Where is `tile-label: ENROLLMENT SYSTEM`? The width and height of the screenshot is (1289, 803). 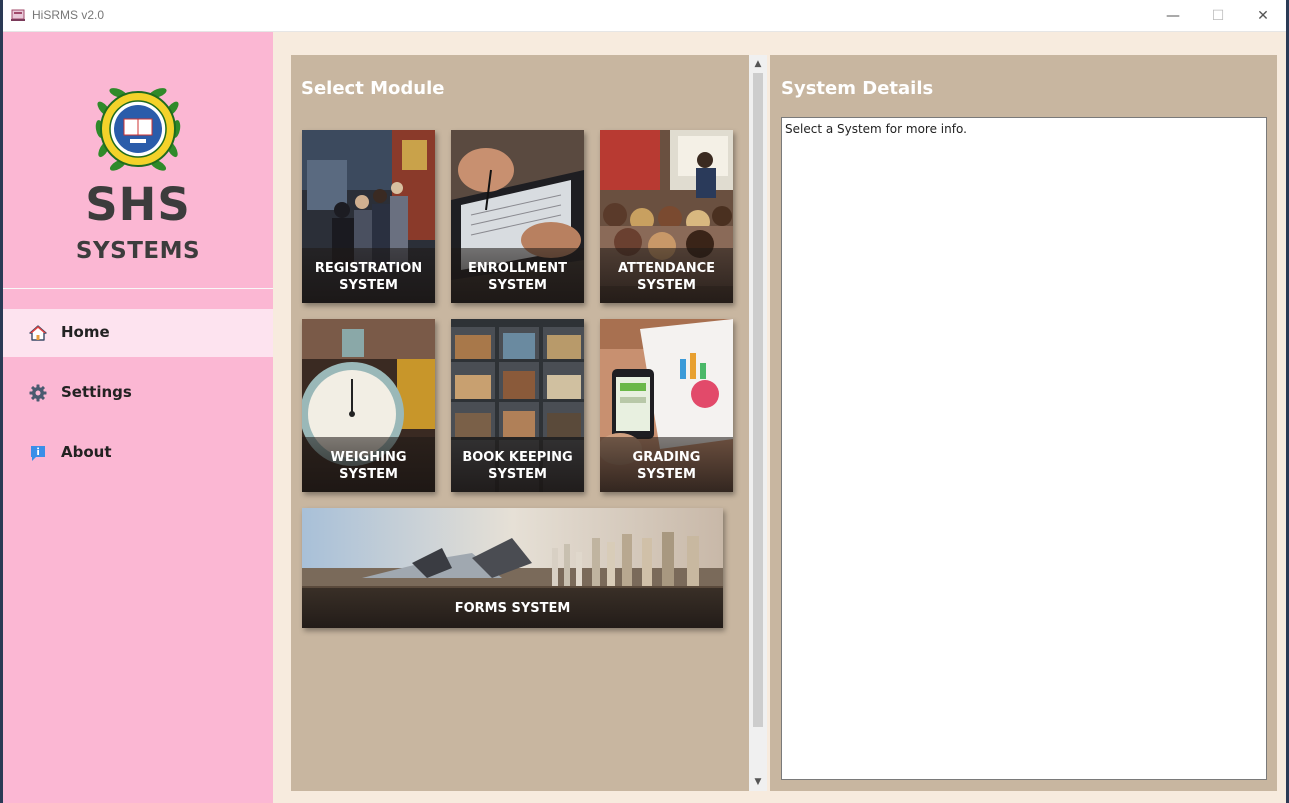
tile-label: ENROLLMENT SYSTEM is located at coordinates (517, 277).